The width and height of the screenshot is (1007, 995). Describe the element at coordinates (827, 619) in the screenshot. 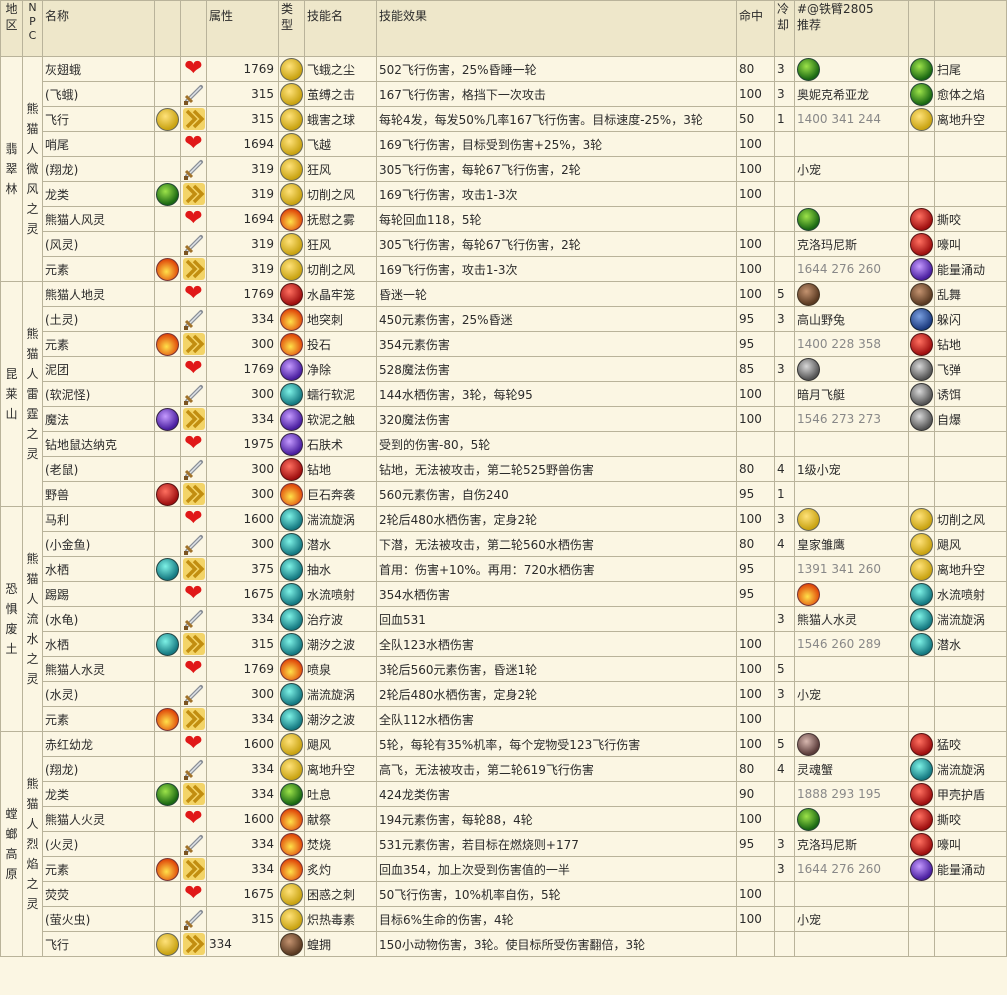

I see `recommend-text: 熊猫人水灵` at that location.